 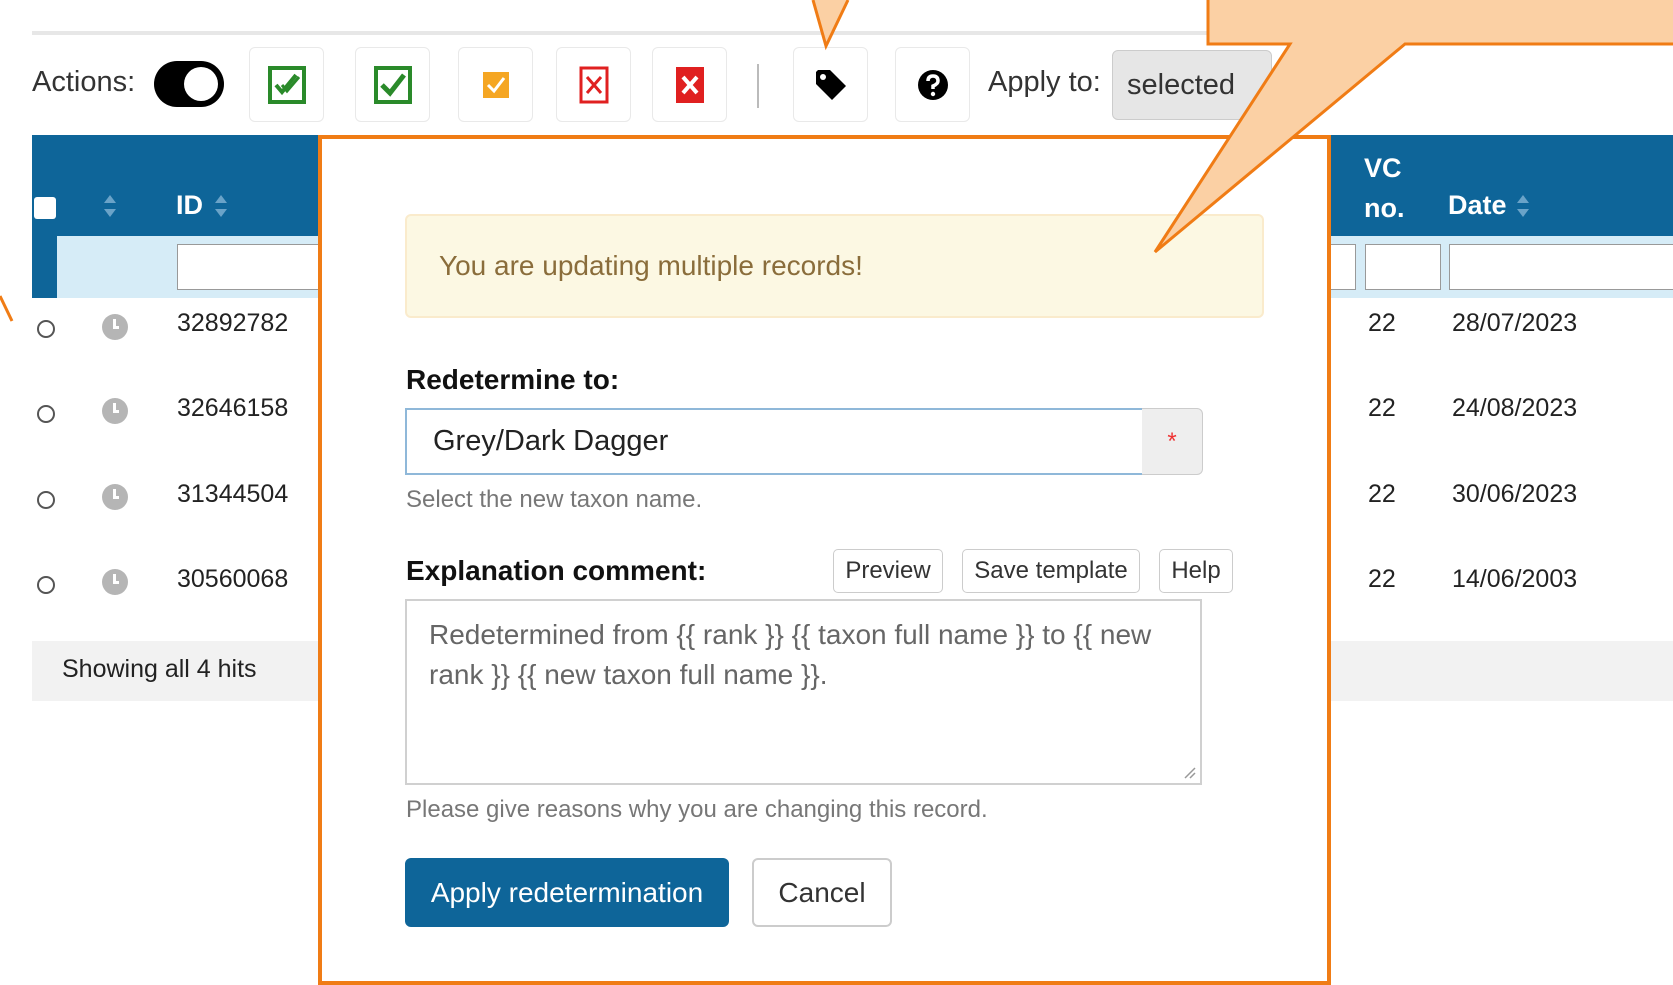 I want to click on help-button, so click(x=932, y=84).